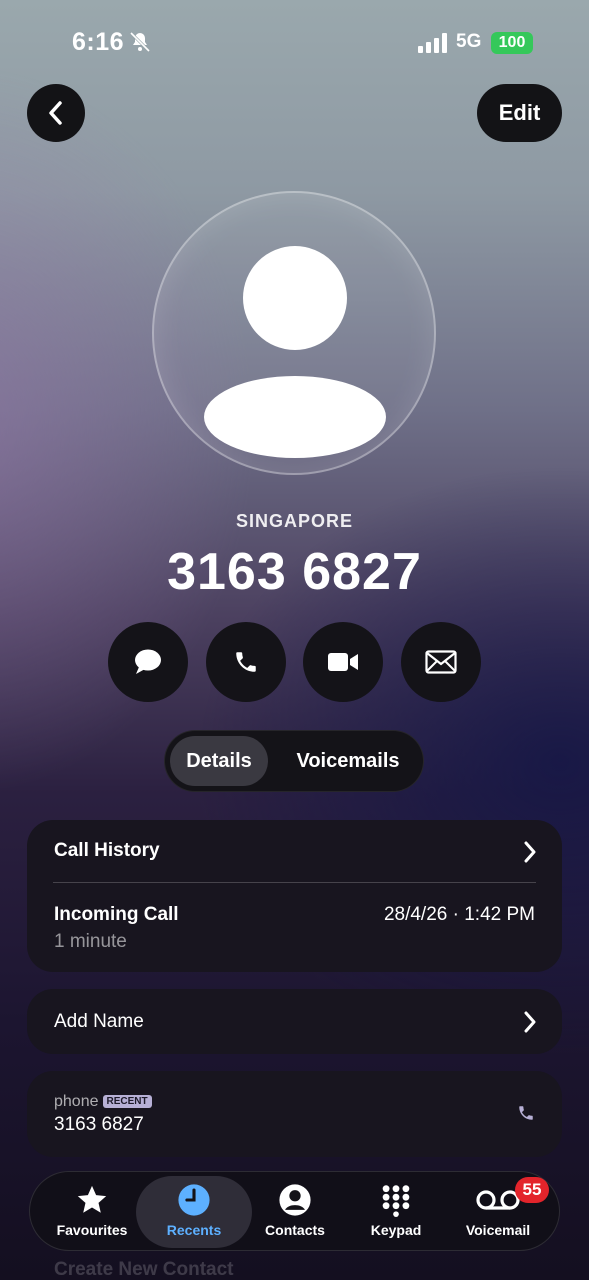  I want to click on chevron-left-icon, so click(55, 113).